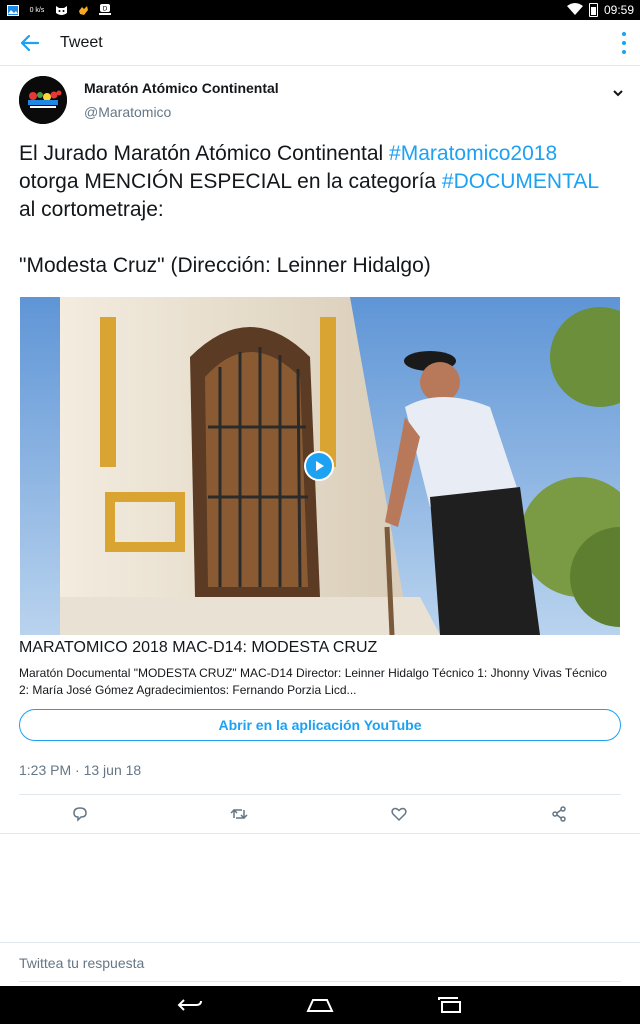 This screenshot has height=1024, width=640. I want to click on hashtag-link: #Maratomico2018, so click(473, 153).